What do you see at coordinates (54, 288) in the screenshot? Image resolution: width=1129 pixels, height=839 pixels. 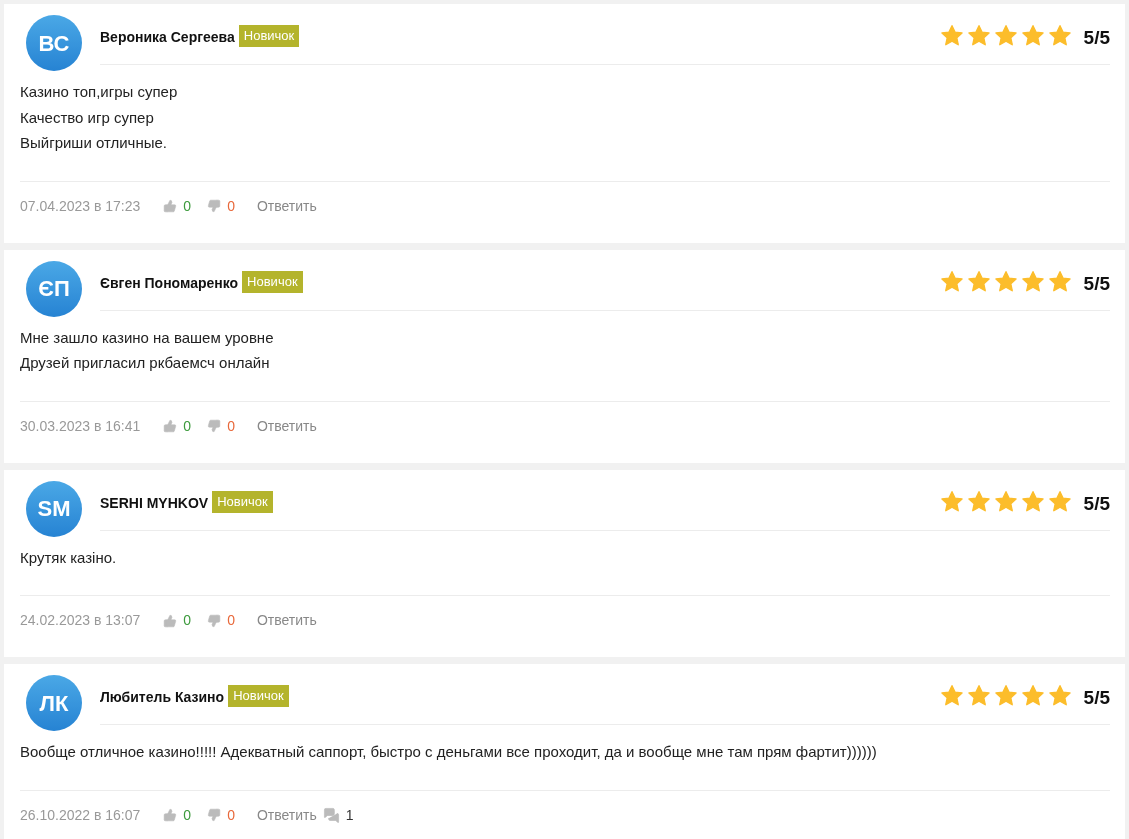 I see `avatar: ЄП` at bounding box center [54, 288].